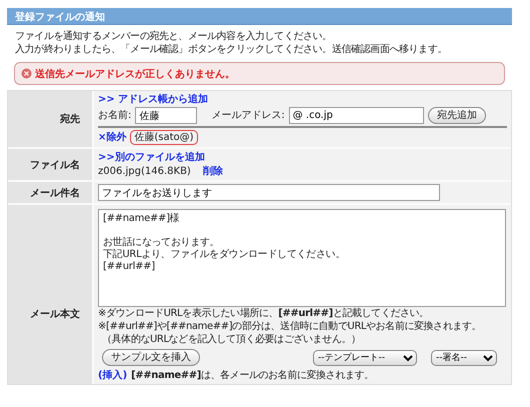 The image size is (530, 407). What do you see at coordinates (356, 115) in the screenshot?
I see `email-input: @ .co.jp` at bounding box center [356, 115].